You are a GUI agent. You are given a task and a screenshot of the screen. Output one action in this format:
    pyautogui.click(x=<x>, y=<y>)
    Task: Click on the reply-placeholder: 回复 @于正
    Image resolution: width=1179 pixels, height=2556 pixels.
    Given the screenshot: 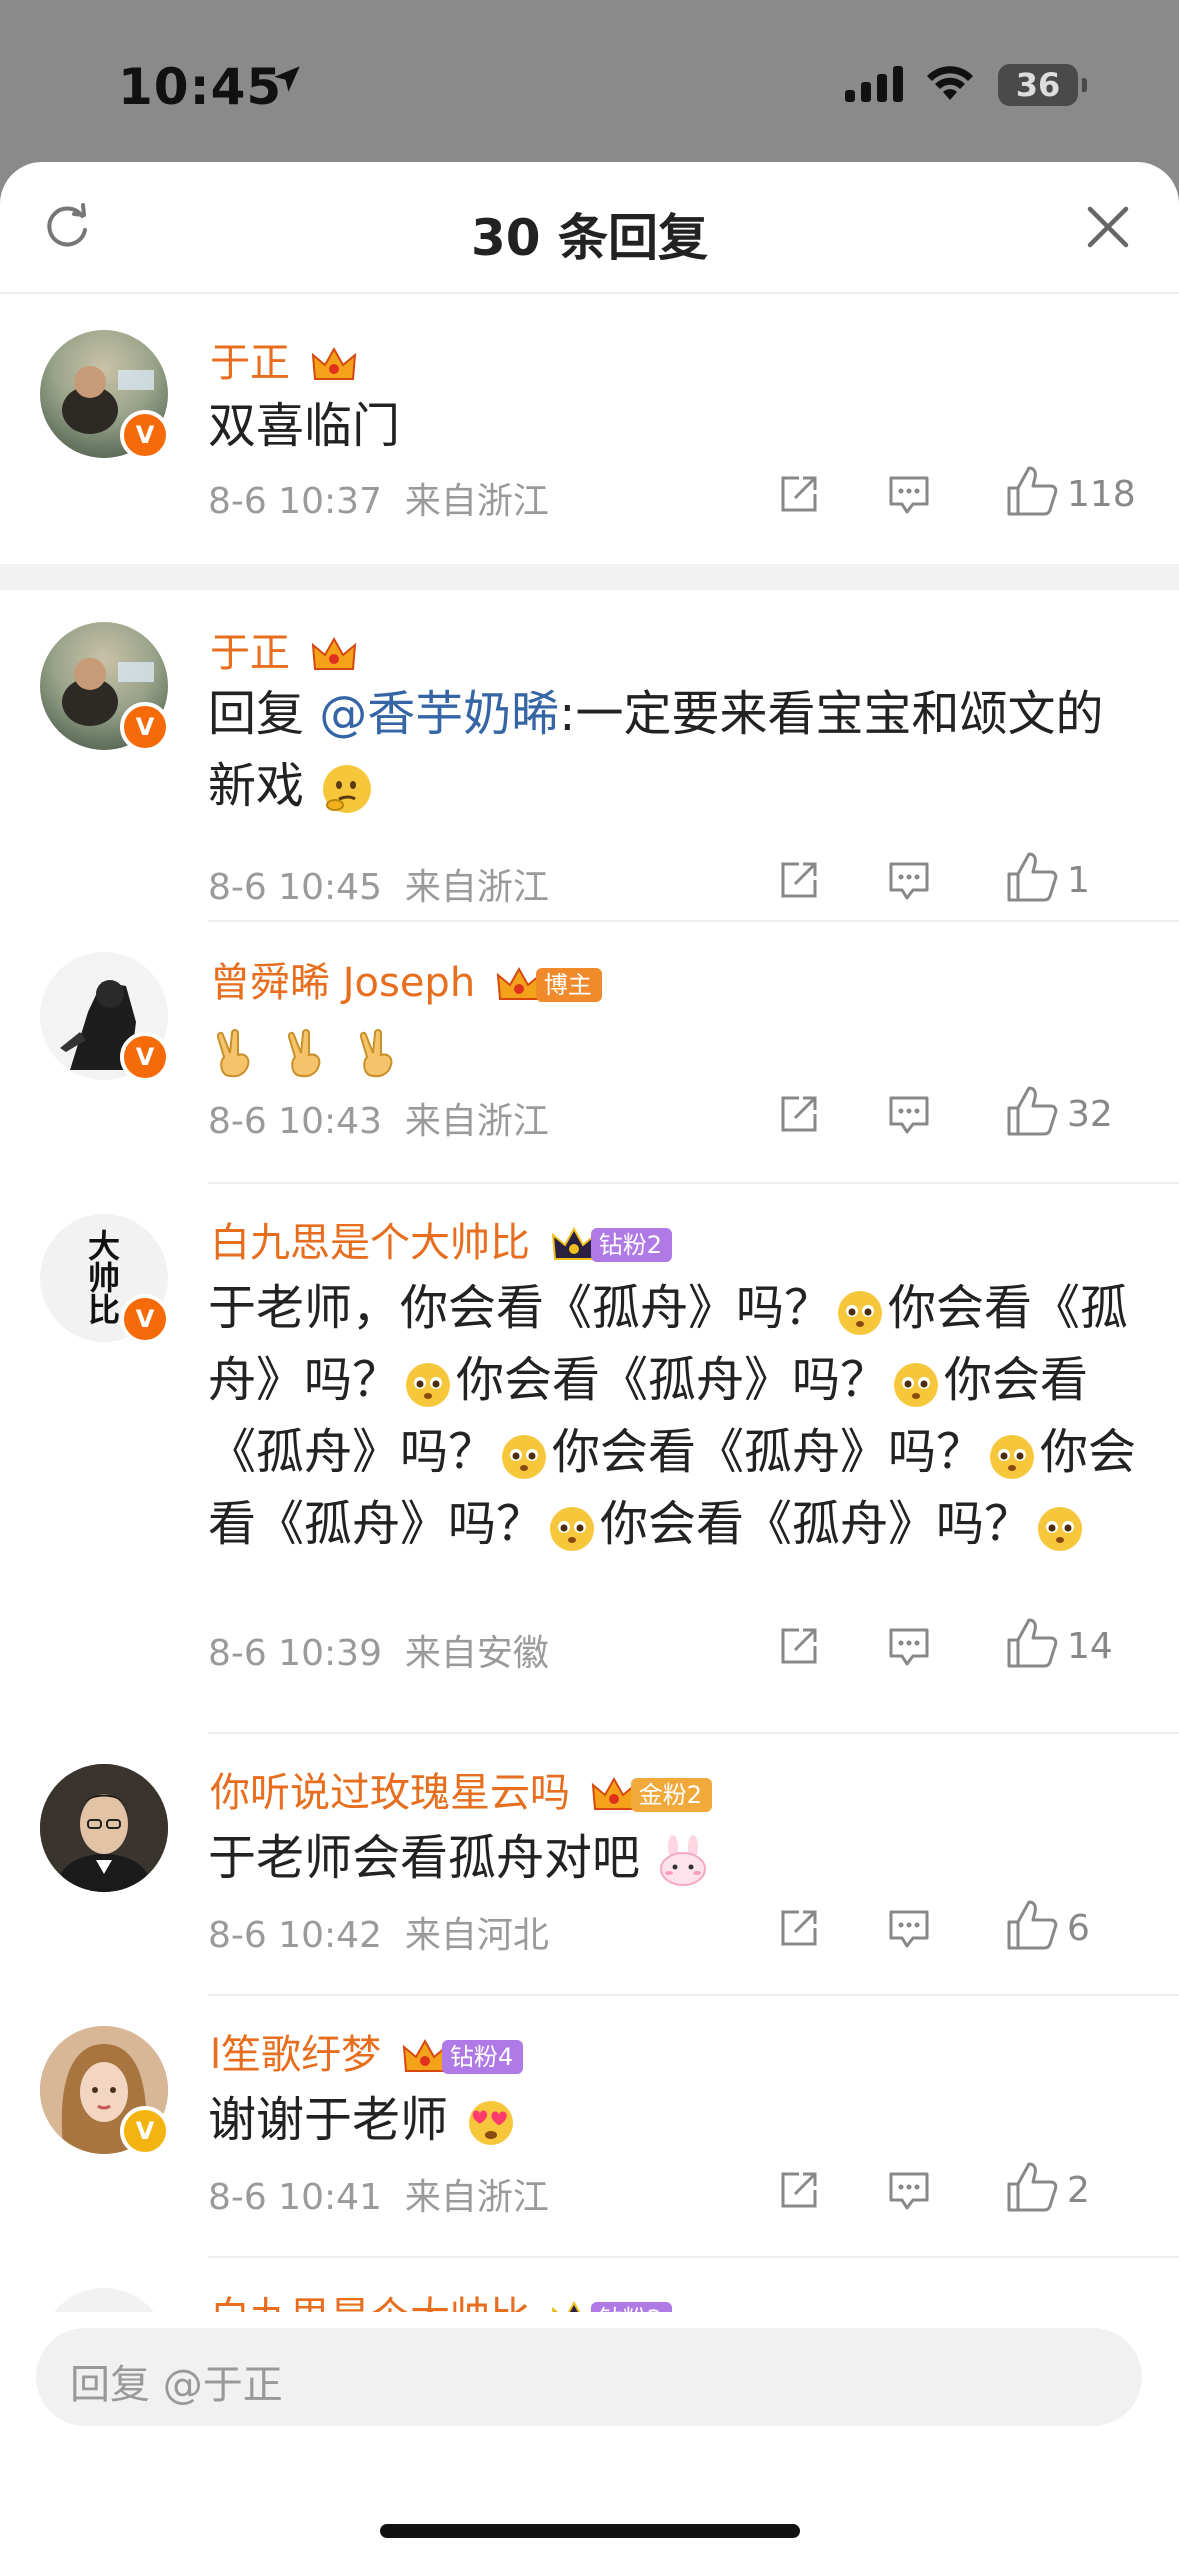 What is the action you would take?
    pyautogui.click(x=176, y=2381)
    